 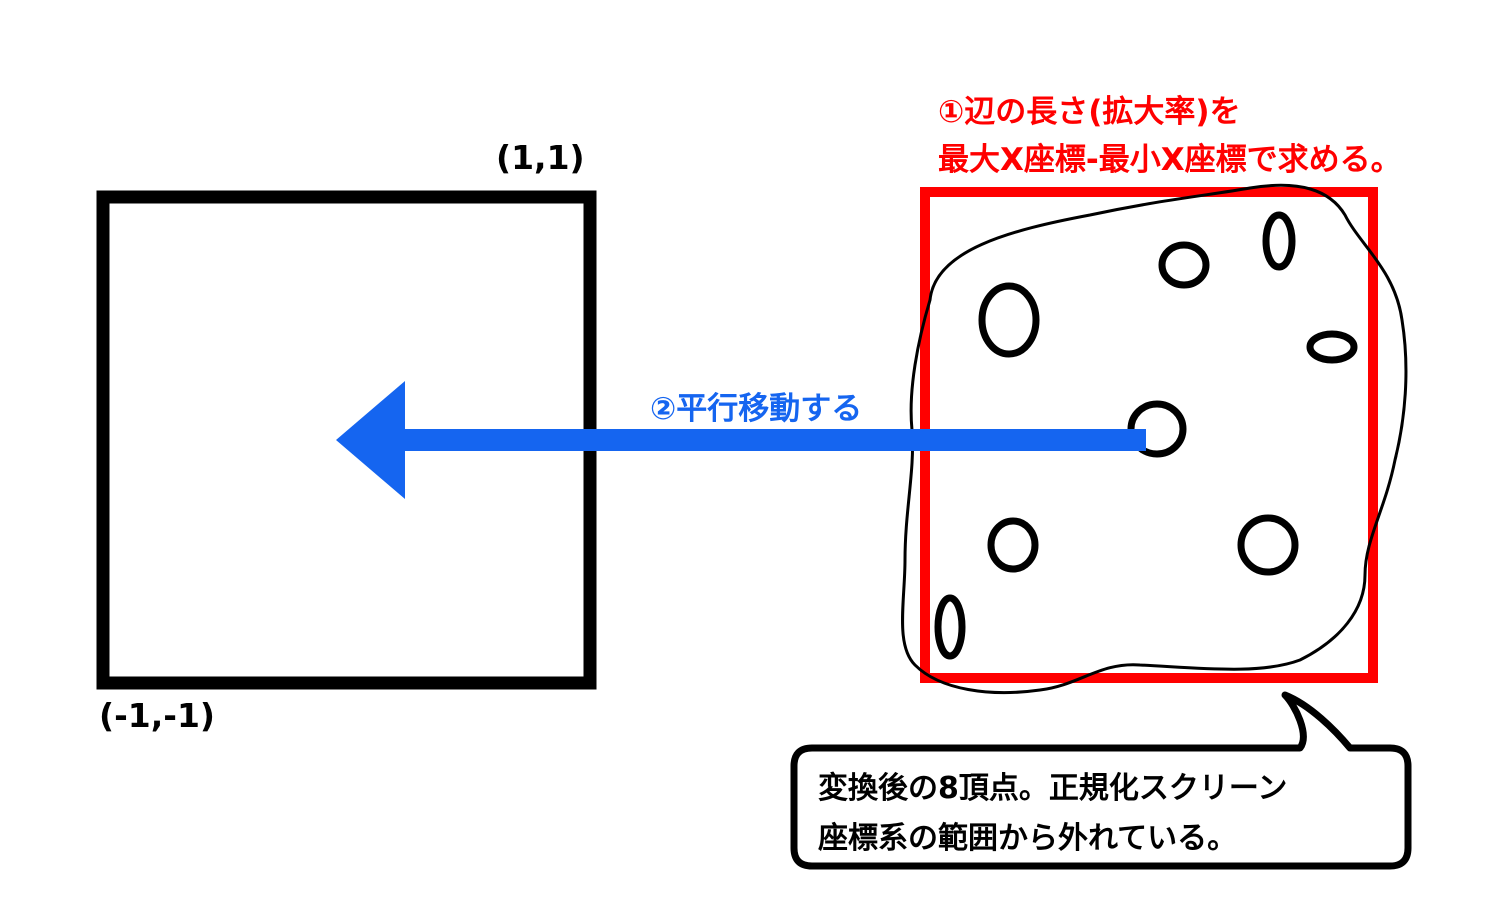 I want to click on translate-annotation: ②平行移動する, so click(x=756, y=409).